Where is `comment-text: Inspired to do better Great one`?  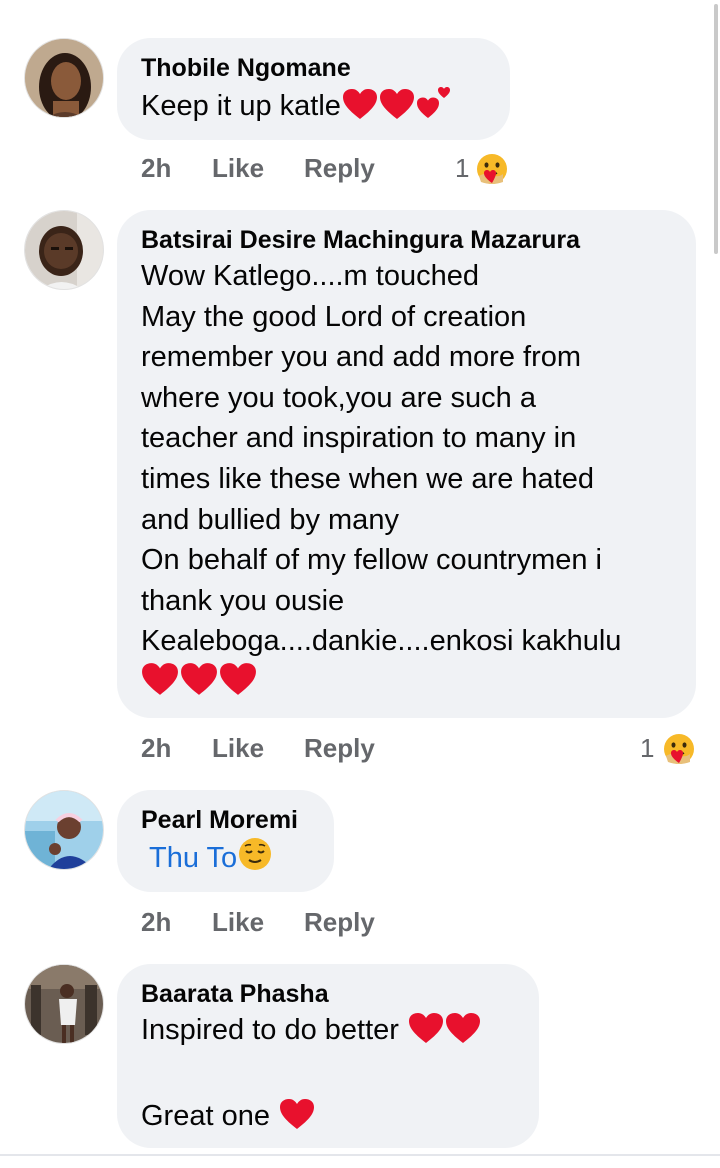 comment-text: Inspired to do better Great one is located at coordinates (328, 1076).